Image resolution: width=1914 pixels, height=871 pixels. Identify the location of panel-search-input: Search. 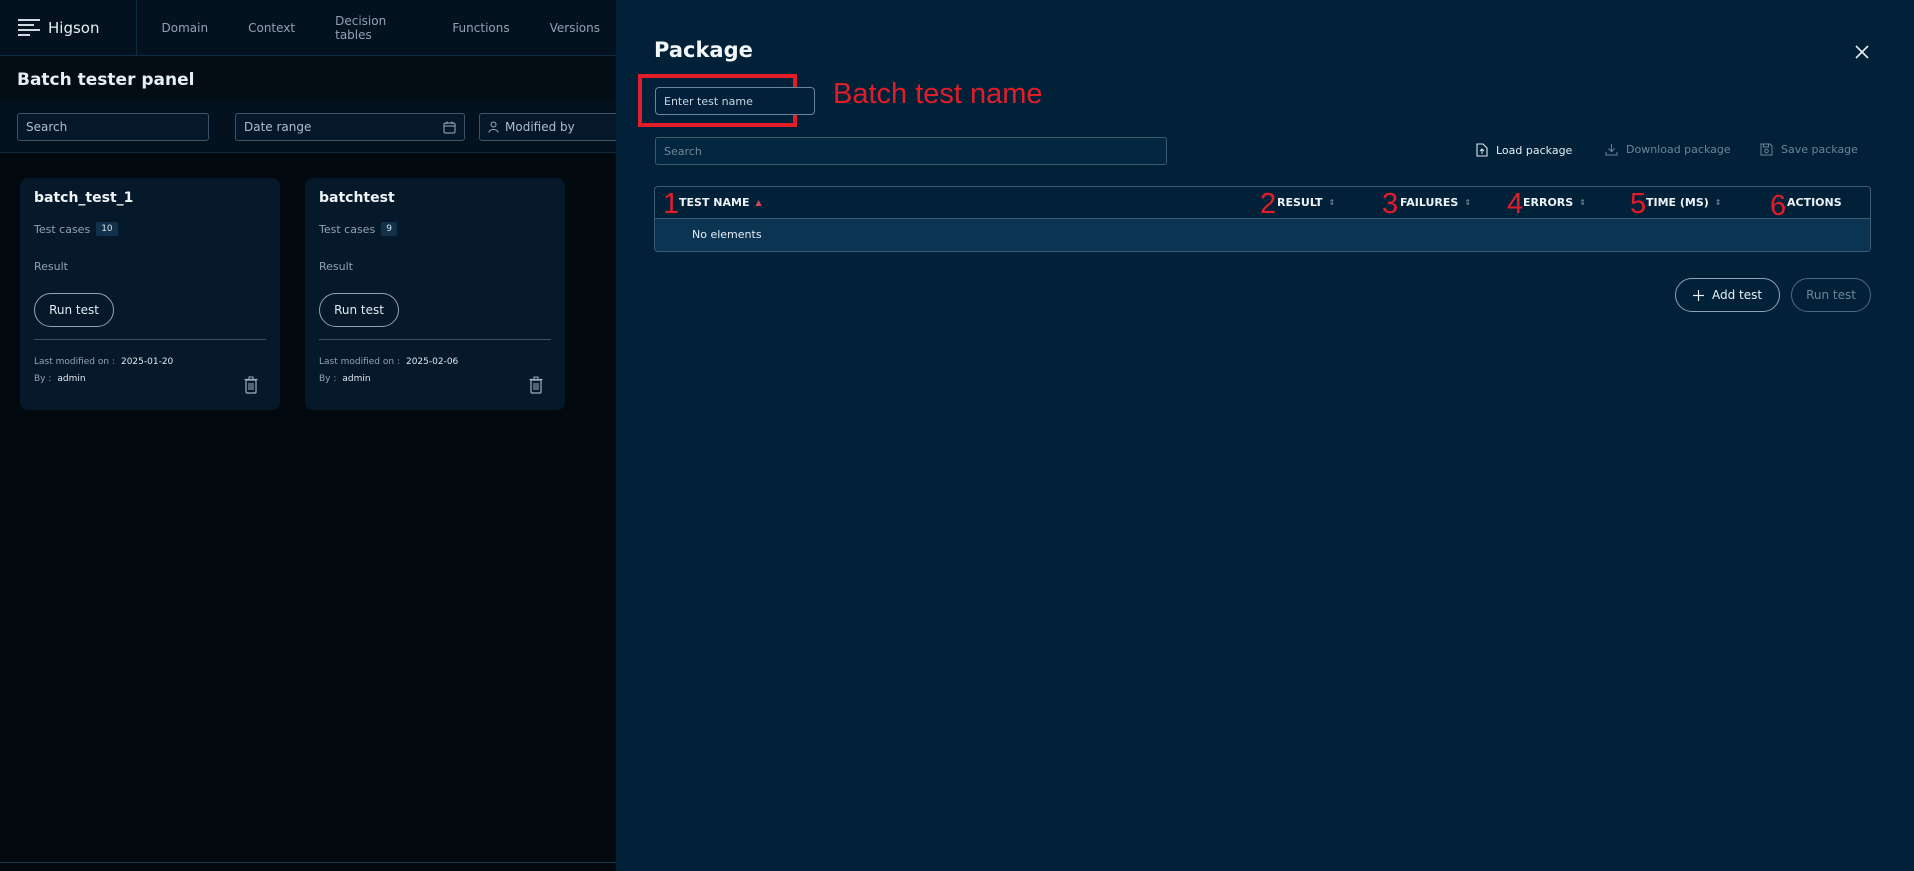
(113, 127).